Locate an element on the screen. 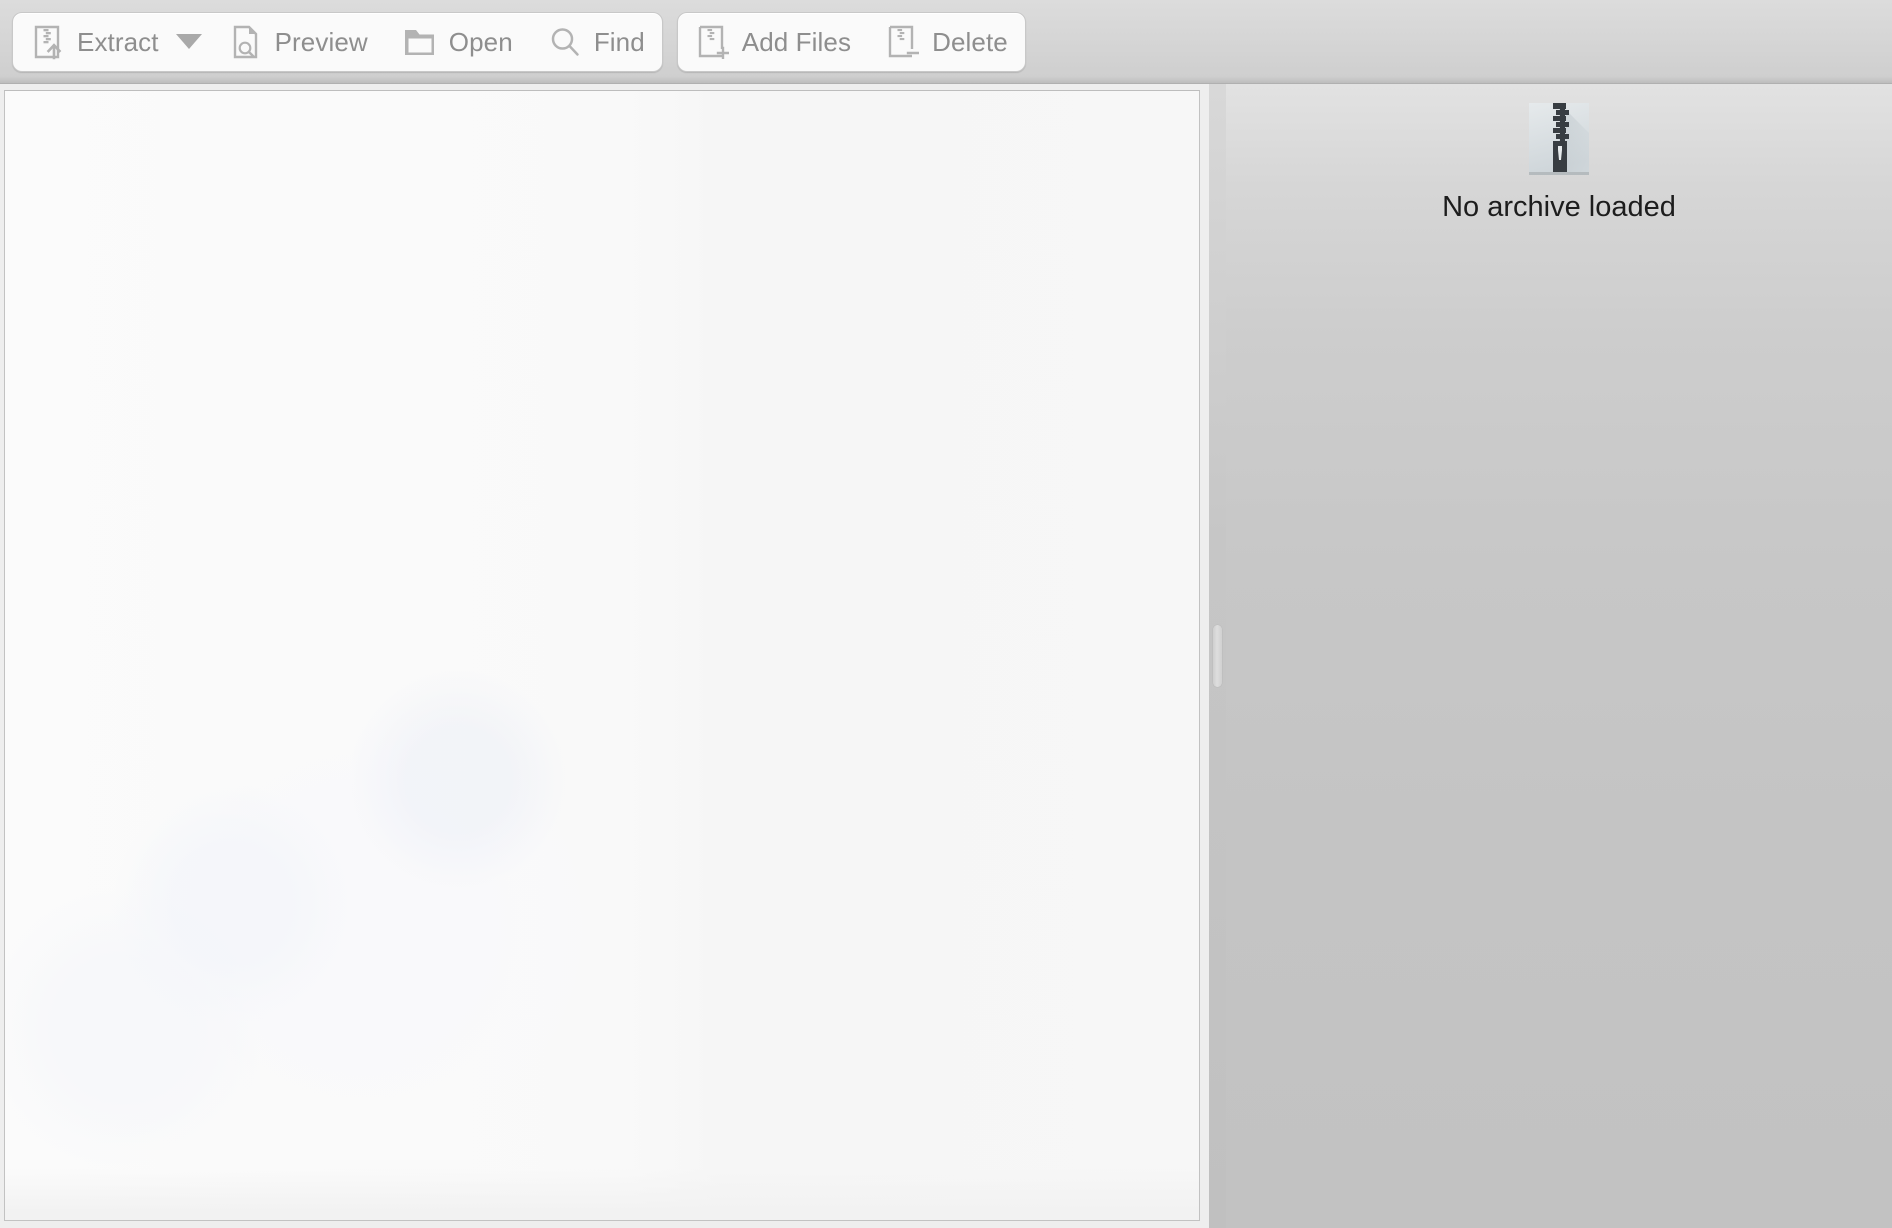 The height and width of the screenshot is (1228, 1892). search-icon is located at coordinates (565, 42).